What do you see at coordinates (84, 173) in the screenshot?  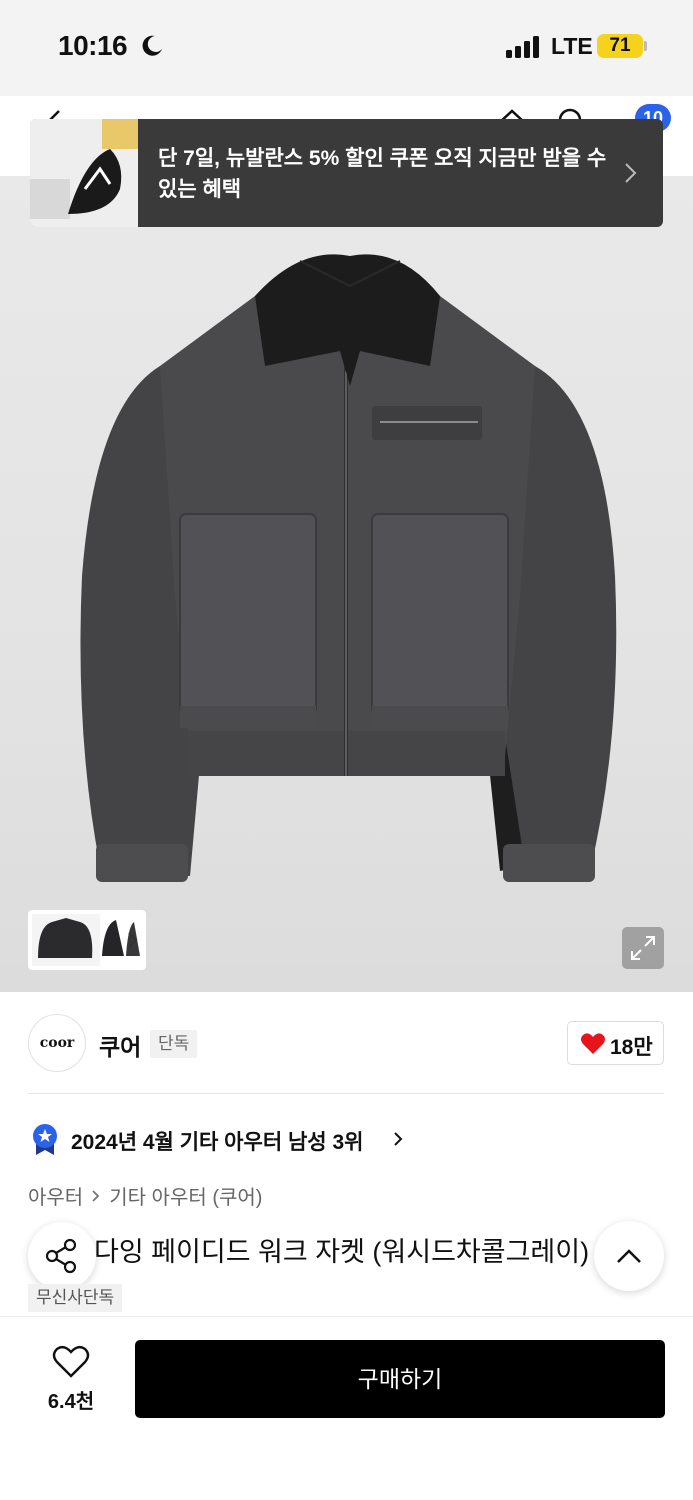 I see `promo-thumbnail` at bounding box center [84, 173].